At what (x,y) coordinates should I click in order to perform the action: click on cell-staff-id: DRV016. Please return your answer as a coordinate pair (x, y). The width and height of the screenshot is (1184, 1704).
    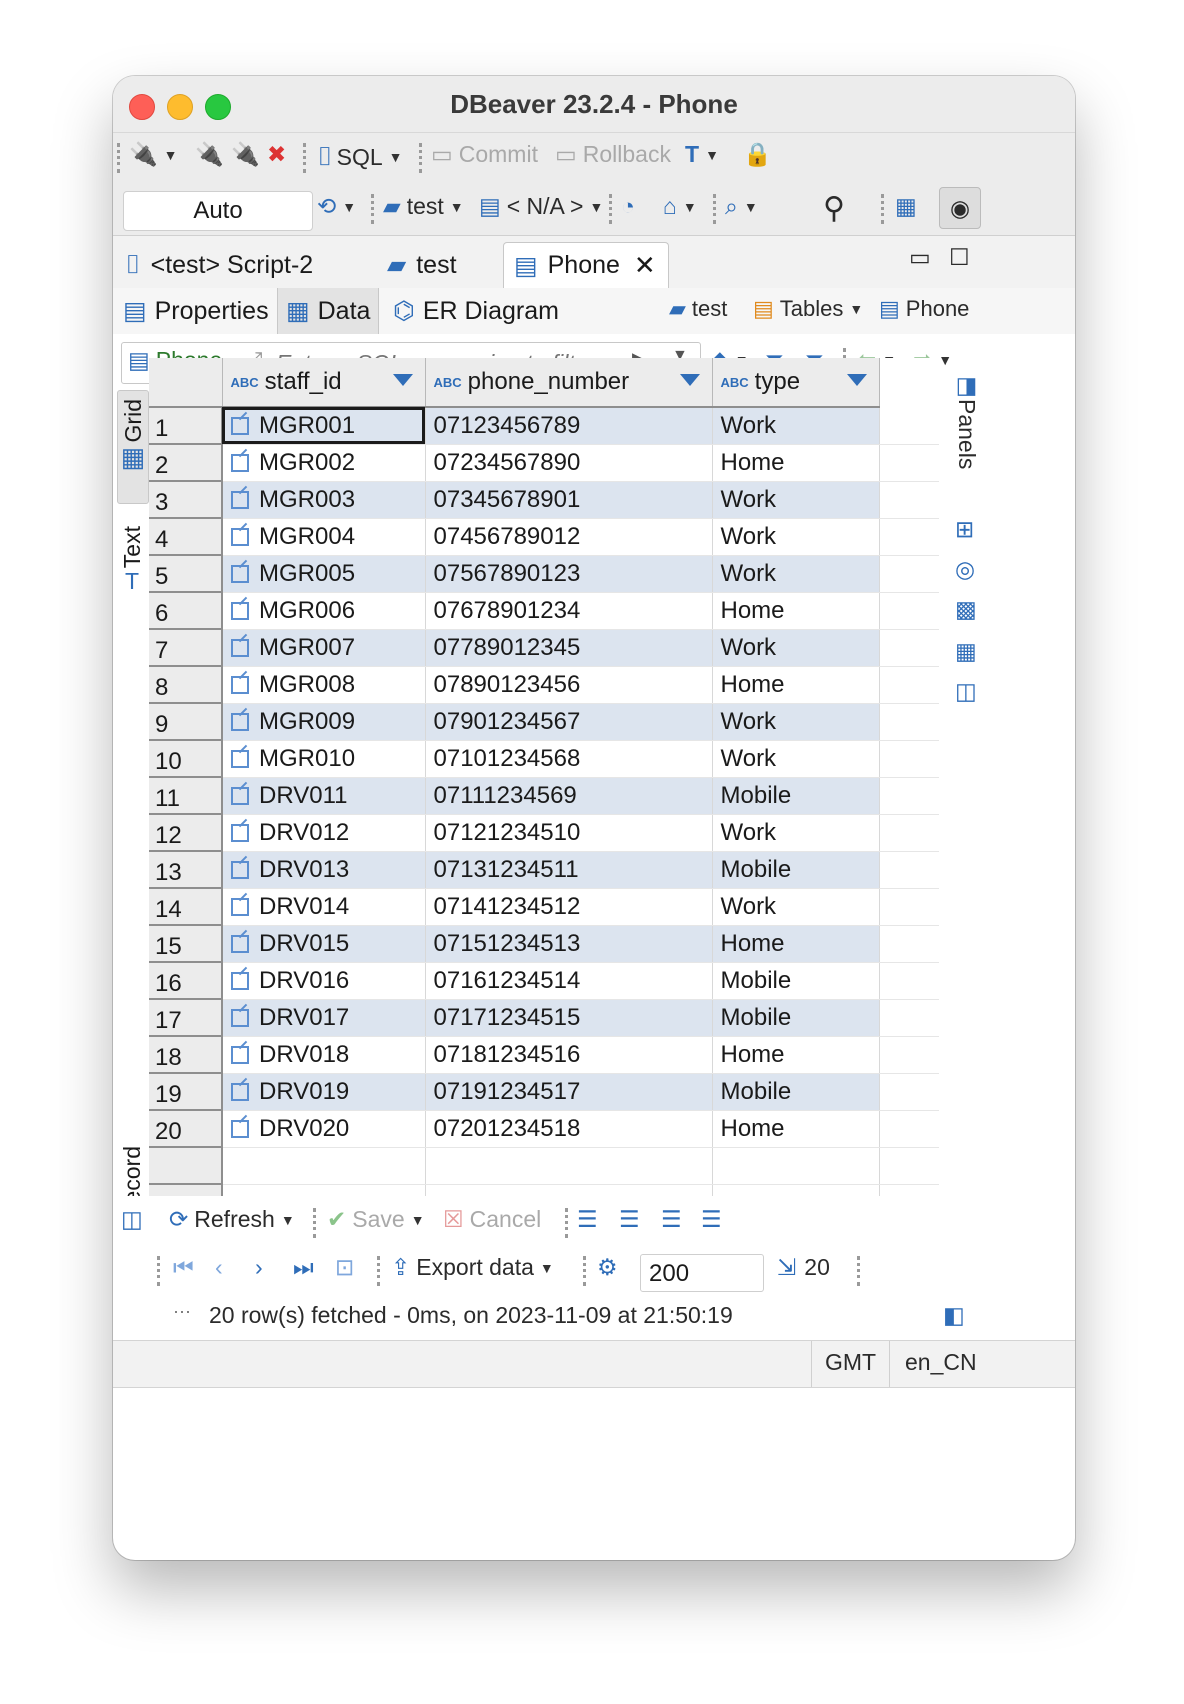
    Looking at the image, I should click on (324, 981).